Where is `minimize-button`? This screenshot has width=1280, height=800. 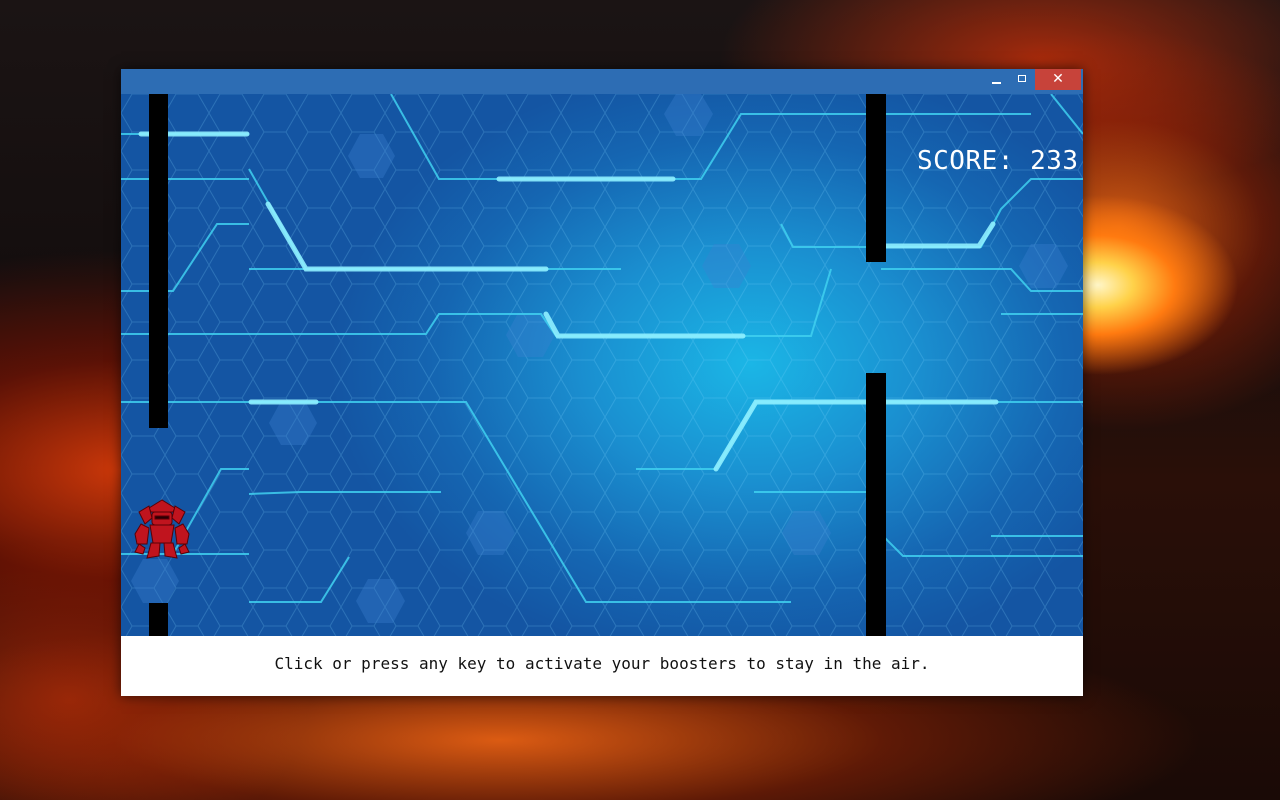
minimize-button is located at coordinates (996, 79).